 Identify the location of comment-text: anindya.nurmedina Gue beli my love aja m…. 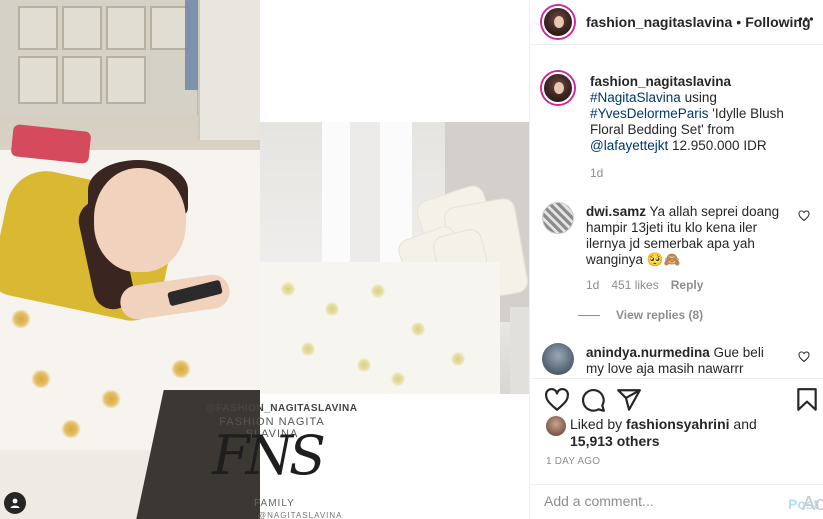
(685, 361).